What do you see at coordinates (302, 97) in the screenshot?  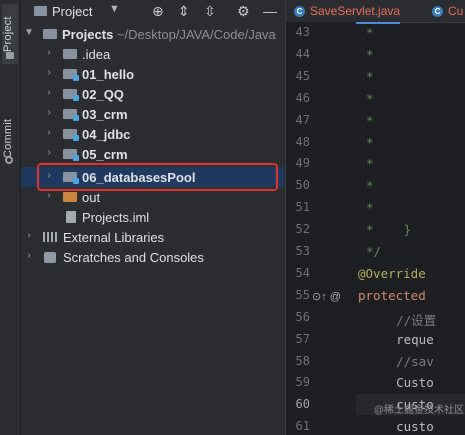 I see `line-number: 46` at bounding box center [302, 97].